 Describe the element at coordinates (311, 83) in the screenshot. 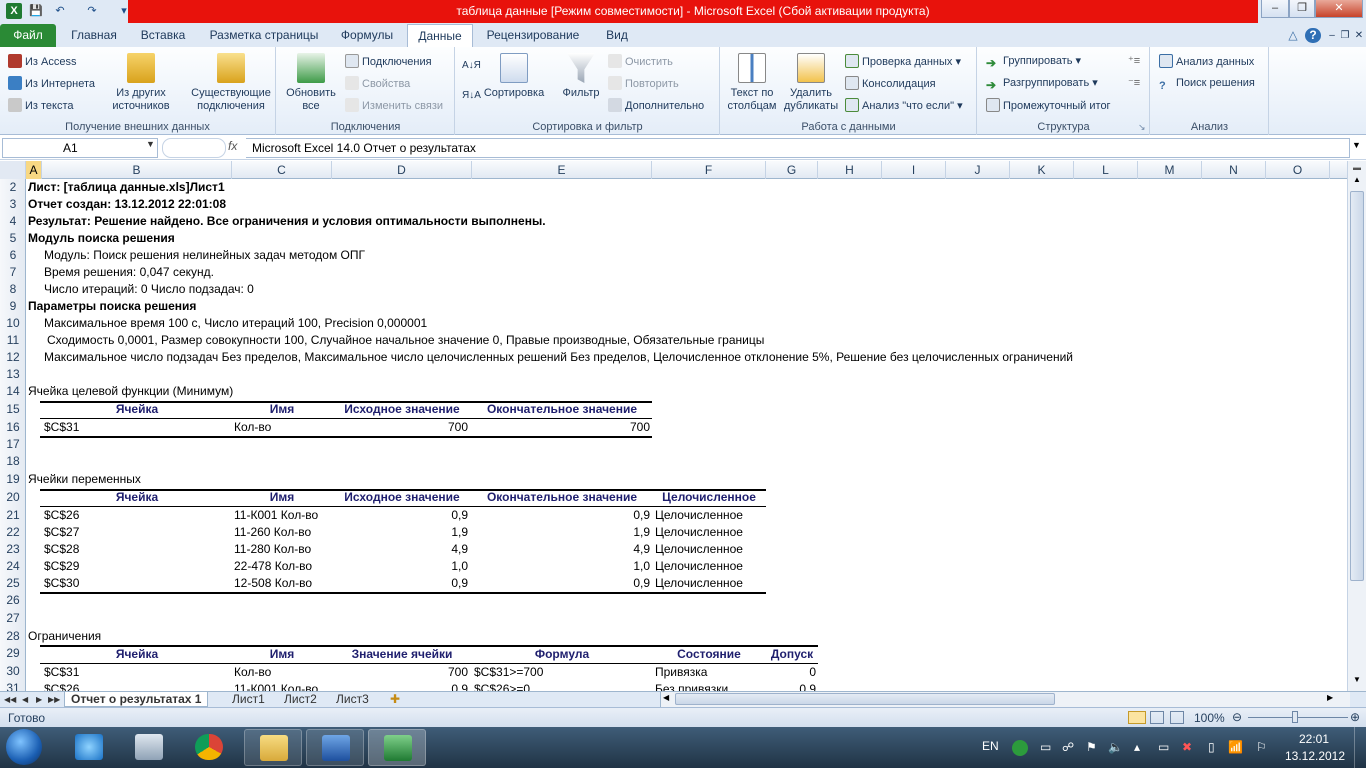

I see `refresh-all-button: Обновить все` at that location.